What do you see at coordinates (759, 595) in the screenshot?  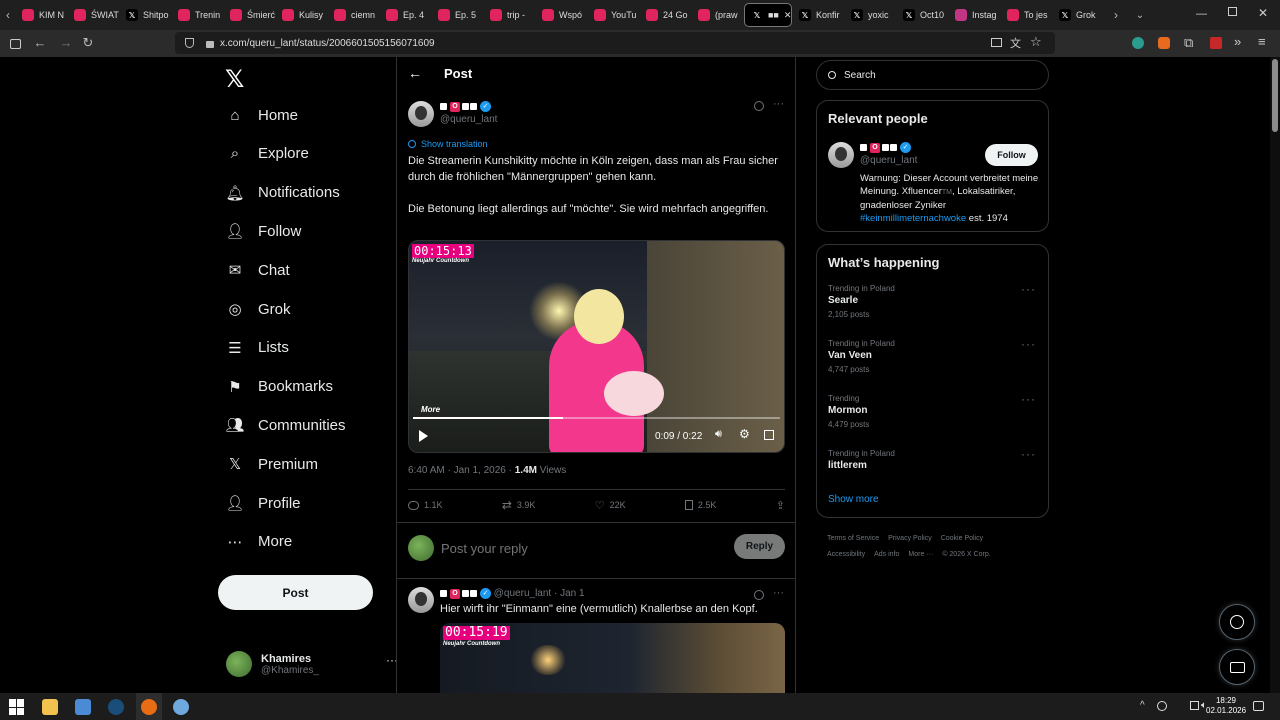 I see `reply-grok-icon` at bounding box center [759, 595].